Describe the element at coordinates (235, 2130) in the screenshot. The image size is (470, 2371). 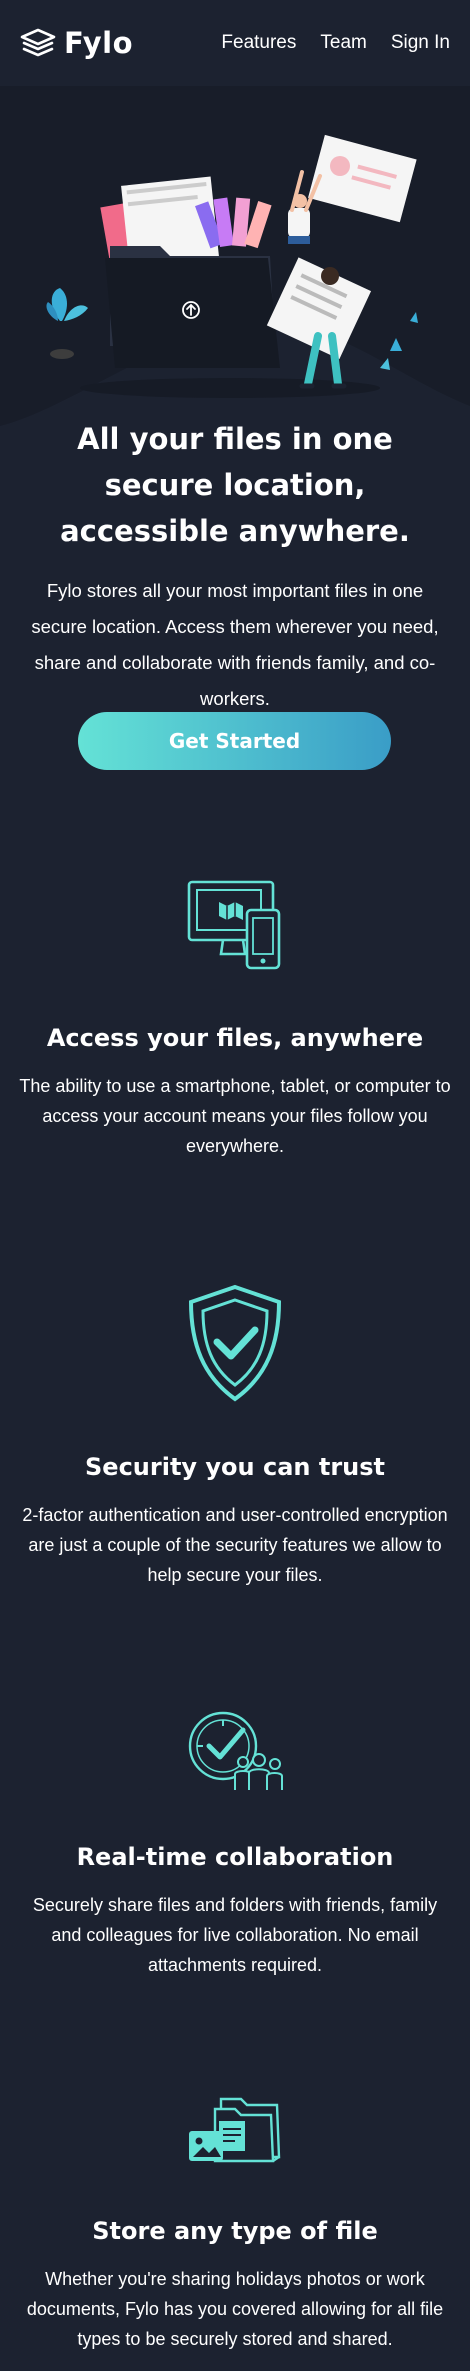
I see `folder-files-icon` at that location.